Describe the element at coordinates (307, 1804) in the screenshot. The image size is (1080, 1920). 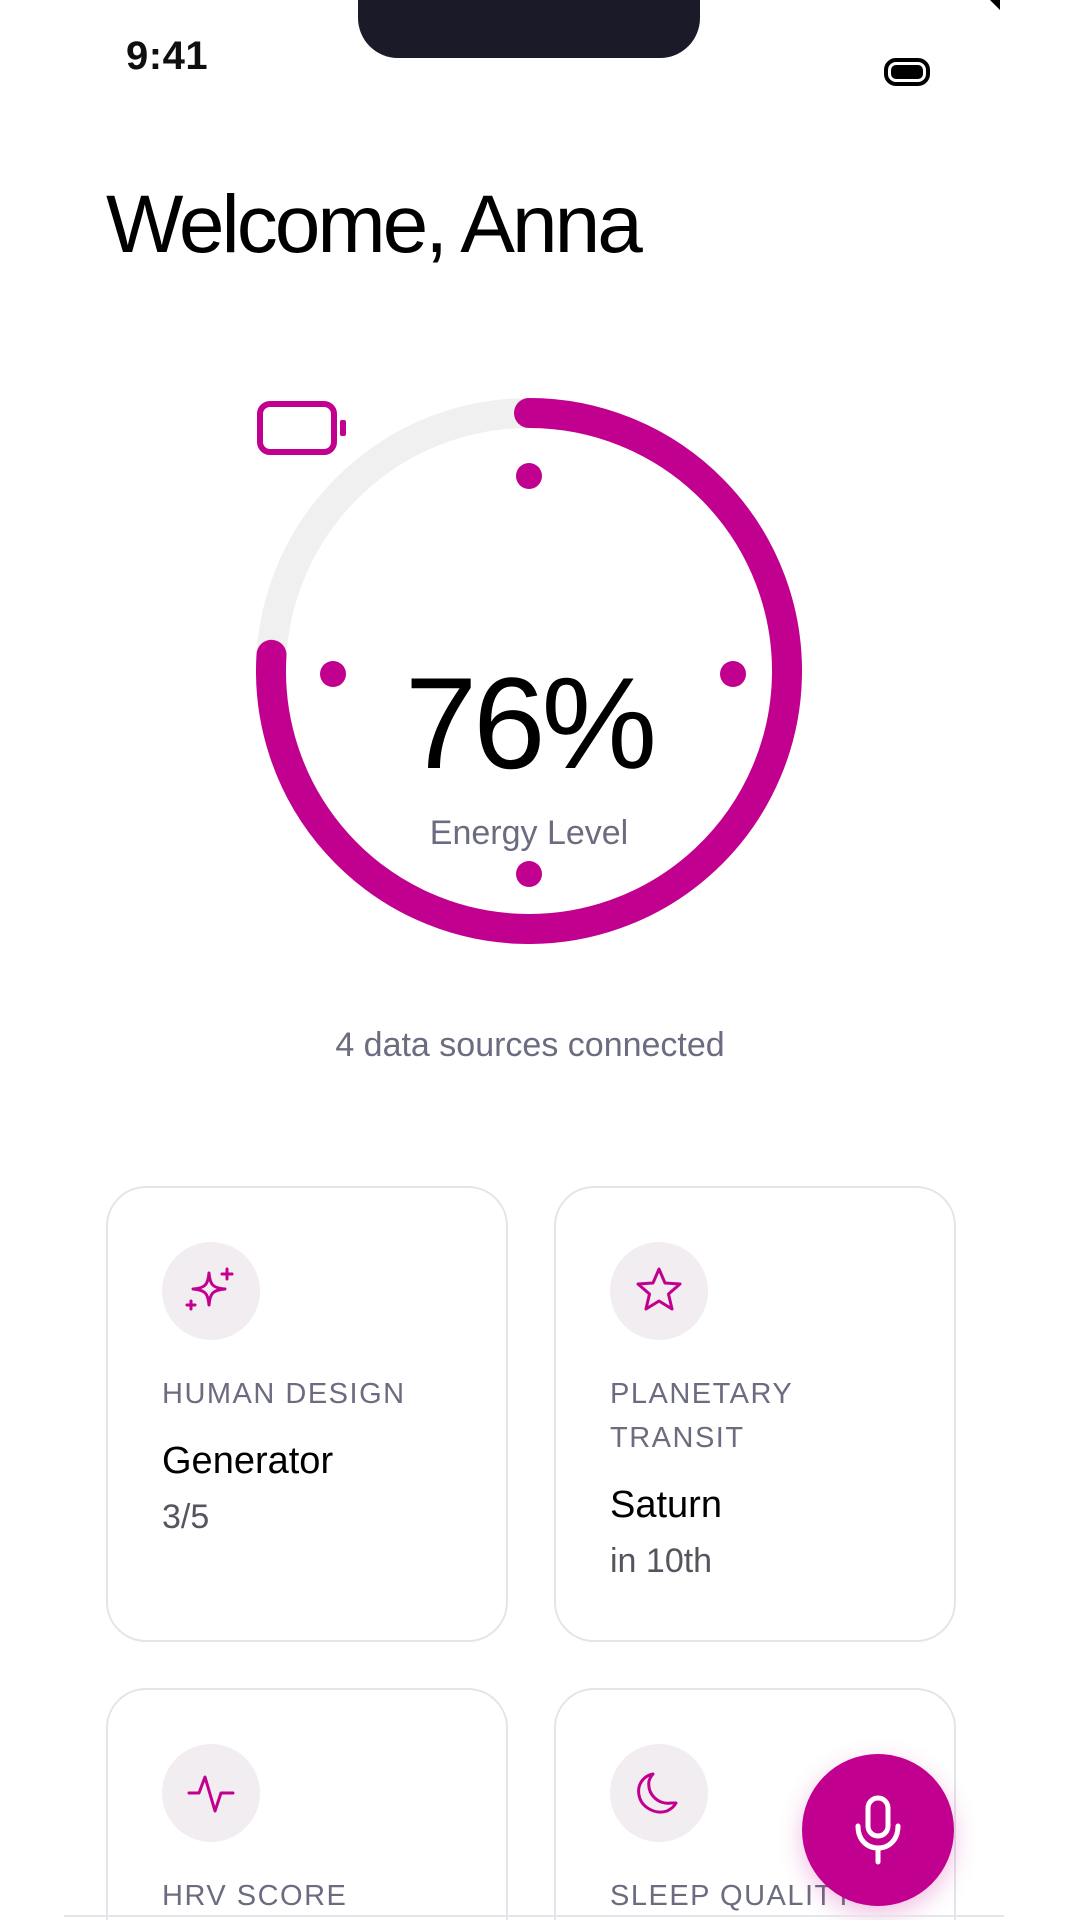
I see `card-hrv-score: HRV SCORE` at that location.